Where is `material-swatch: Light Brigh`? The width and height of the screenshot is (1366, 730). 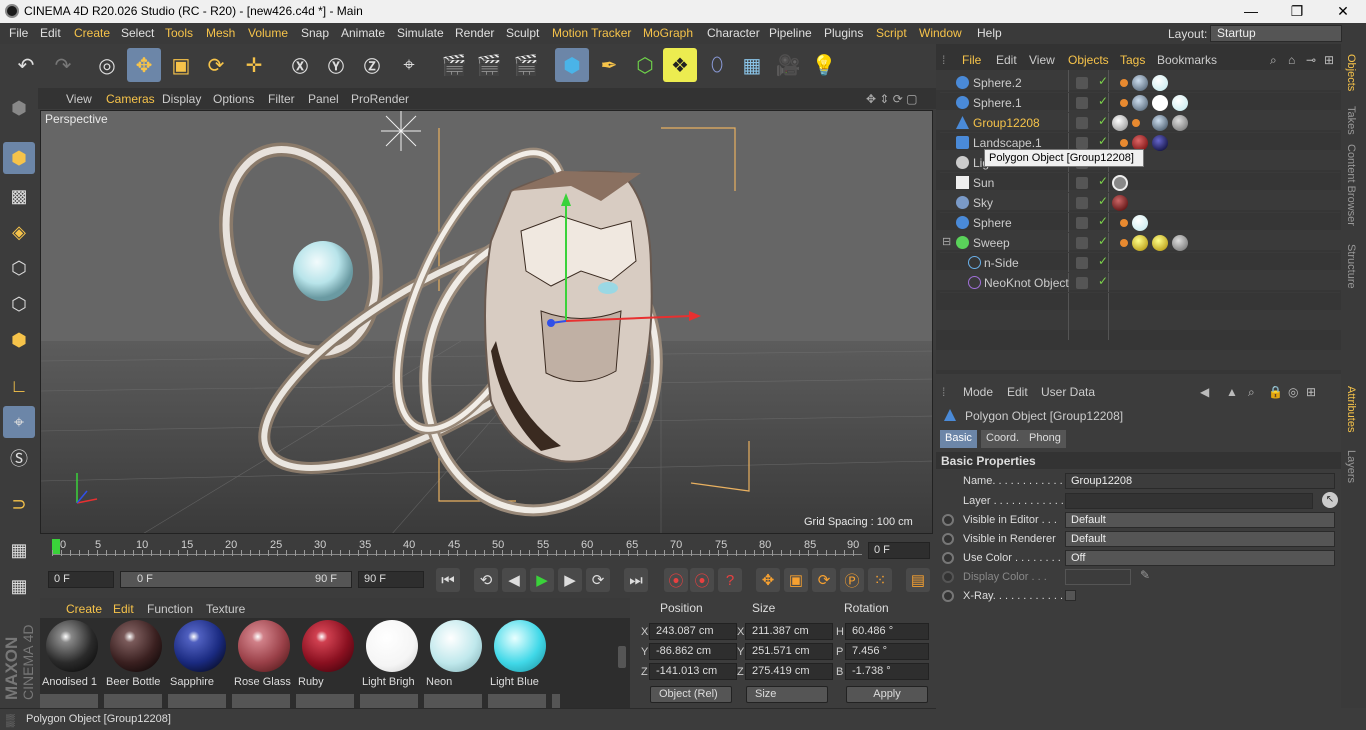
material-swatch: Light Brigh is located at coordinates (392, 659).